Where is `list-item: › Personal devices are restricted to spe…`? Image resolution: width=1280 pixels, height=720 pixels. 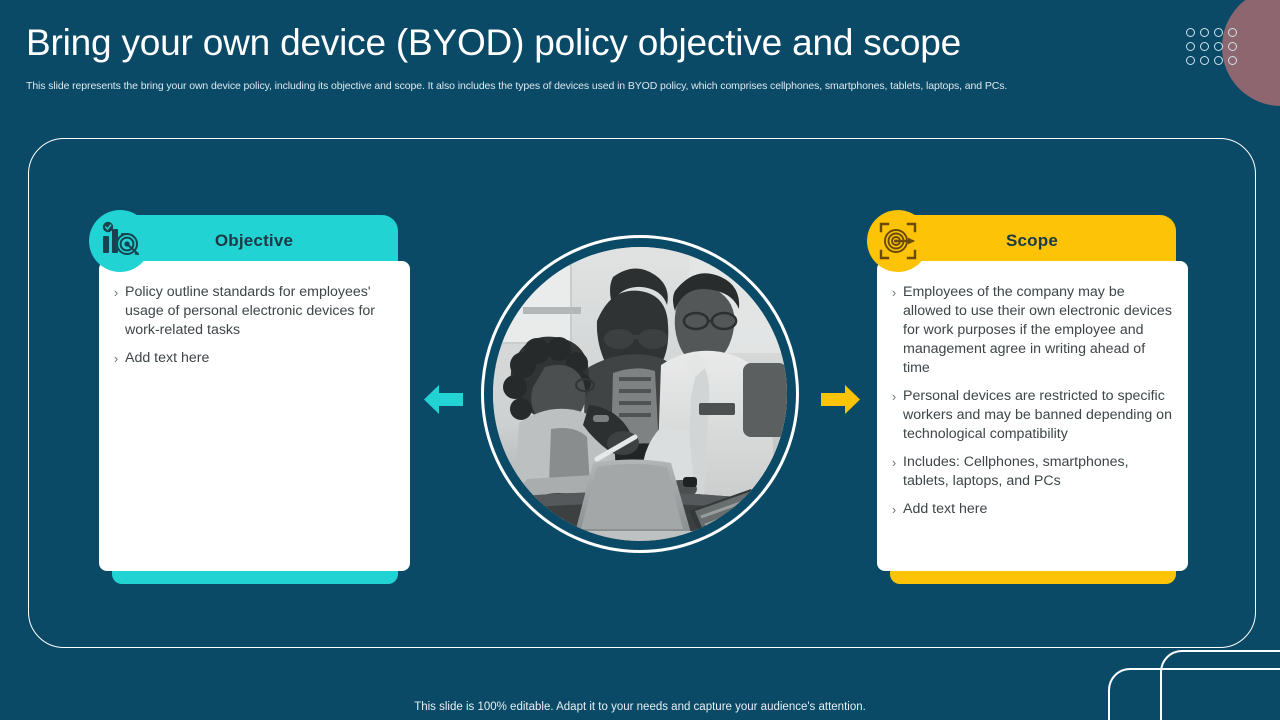 list-item: › Personal devices are restricted to spe… is located at coordinates (1028, 415).